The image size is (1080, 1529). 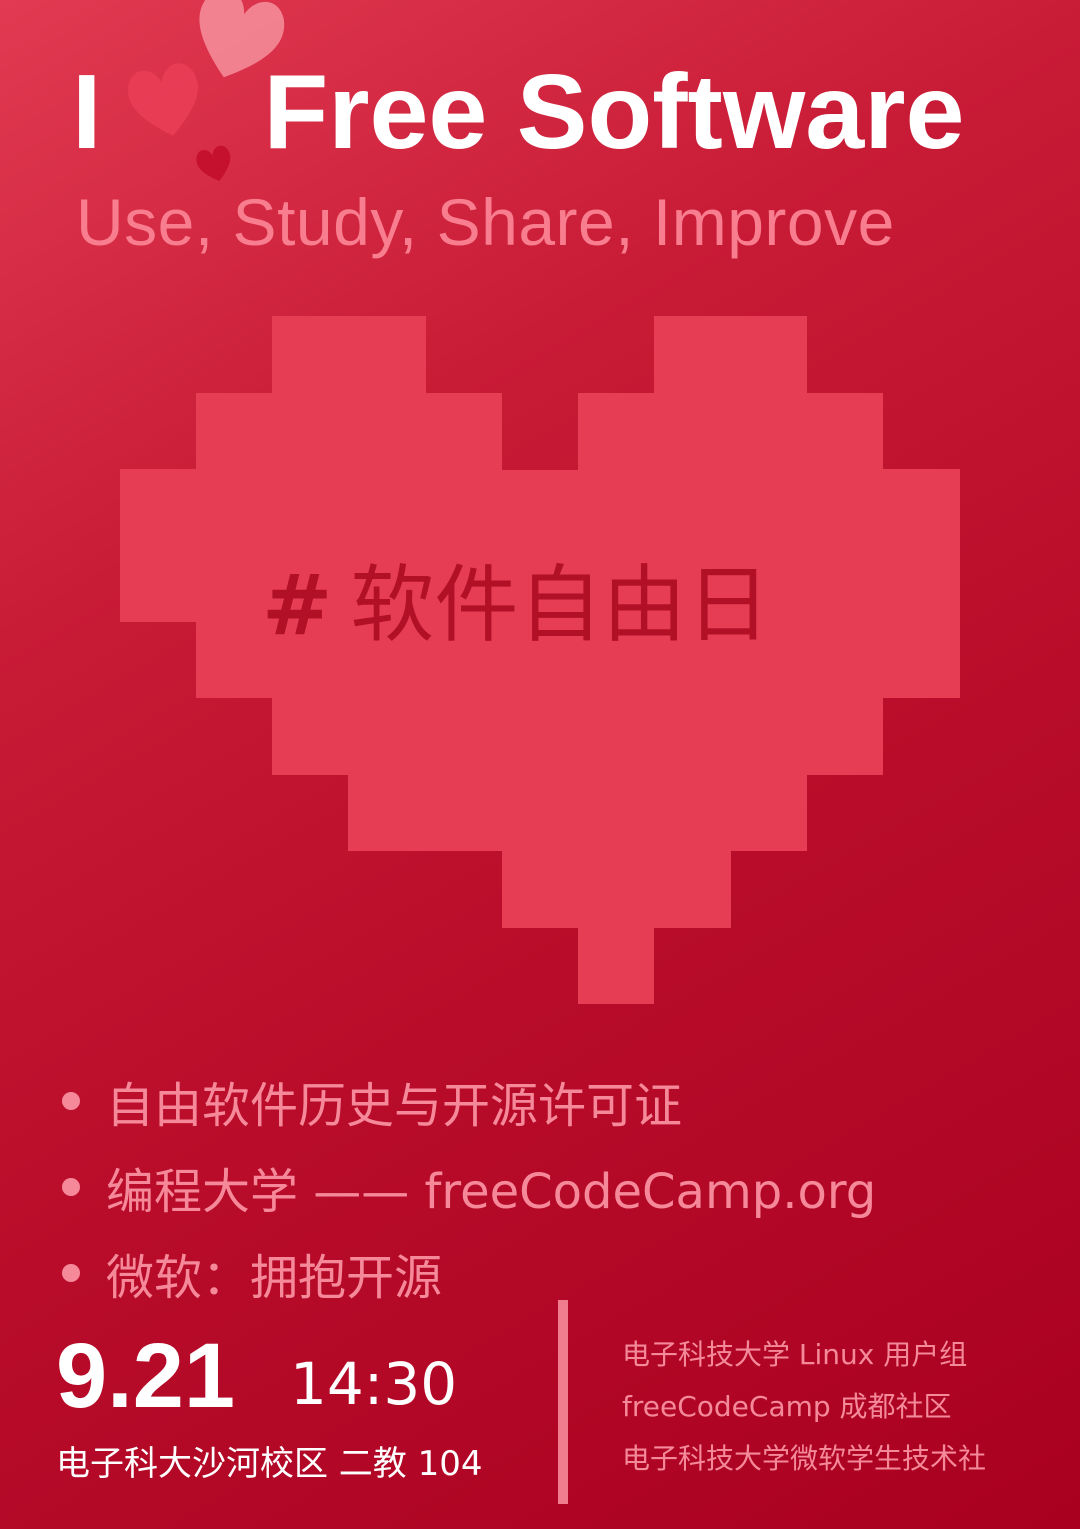 What do you see at coordinates (146, 1376) in the screenshot?
I see `event-date: 9.21` at bounding box center [146, 1376].